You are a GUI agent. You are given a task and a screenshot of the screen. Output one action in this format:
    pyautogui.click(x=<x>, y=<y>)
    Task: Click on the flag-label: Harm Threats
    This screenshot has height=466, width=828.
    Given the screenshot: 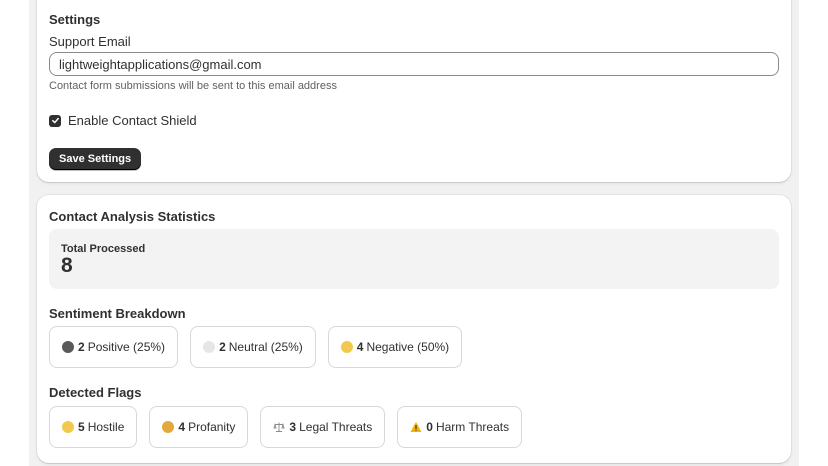 What is the action you would take?
    pyautogui.click(x=472, y=427)
    